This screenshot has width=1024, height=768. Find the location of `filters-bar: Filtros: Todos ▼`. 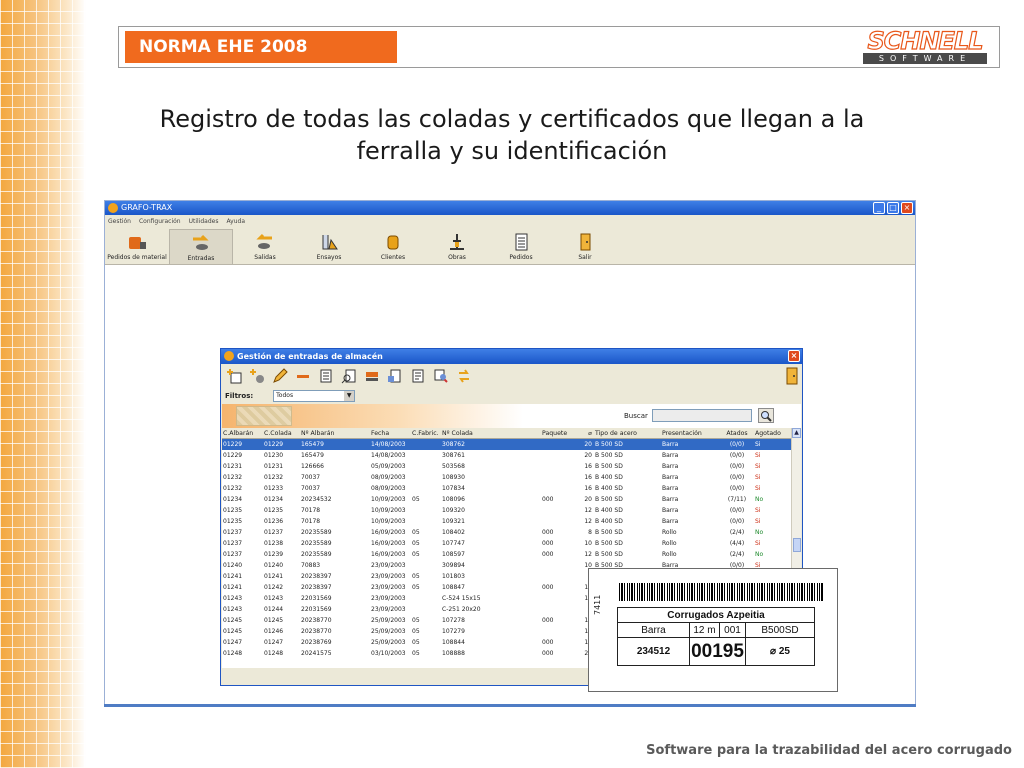

filters-bar: Filtros: Todos ▼ is located at coordinates (511, 396).